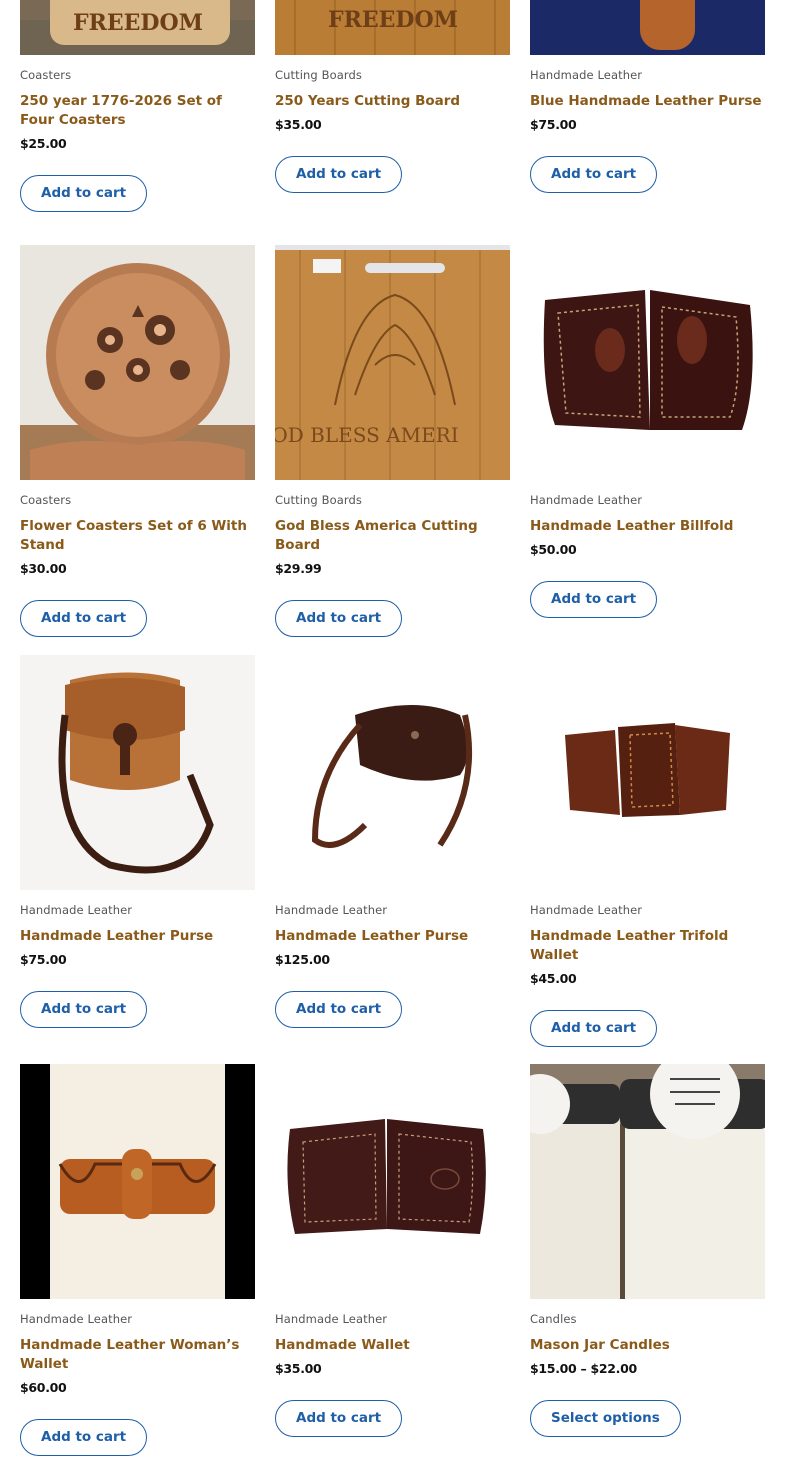 This screenshot has width=785, height=1482. I want to click on product-image-flower-coasters, so click(137, 362).